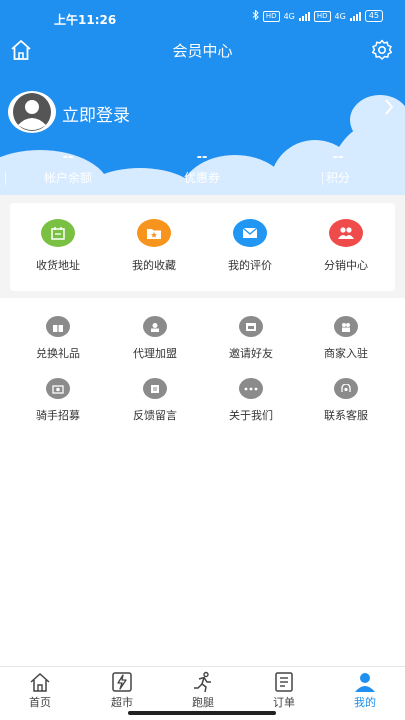 The image size is (405, 720). I want to click on person-icon, so click(365, 682).